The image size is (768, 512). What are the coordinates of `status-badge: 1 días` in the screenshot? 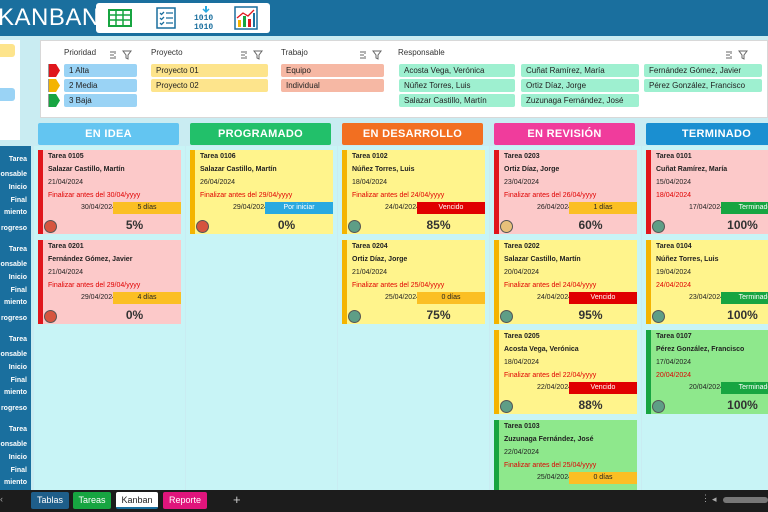 It's located at (603, 208).